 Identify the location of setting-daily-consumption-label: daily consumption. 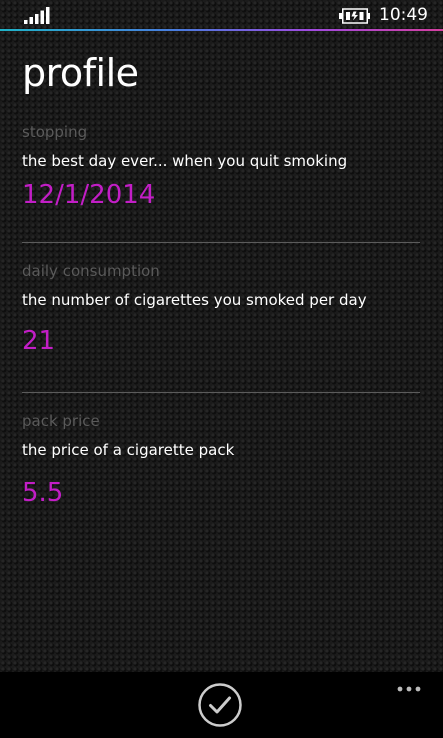
(91, 271).